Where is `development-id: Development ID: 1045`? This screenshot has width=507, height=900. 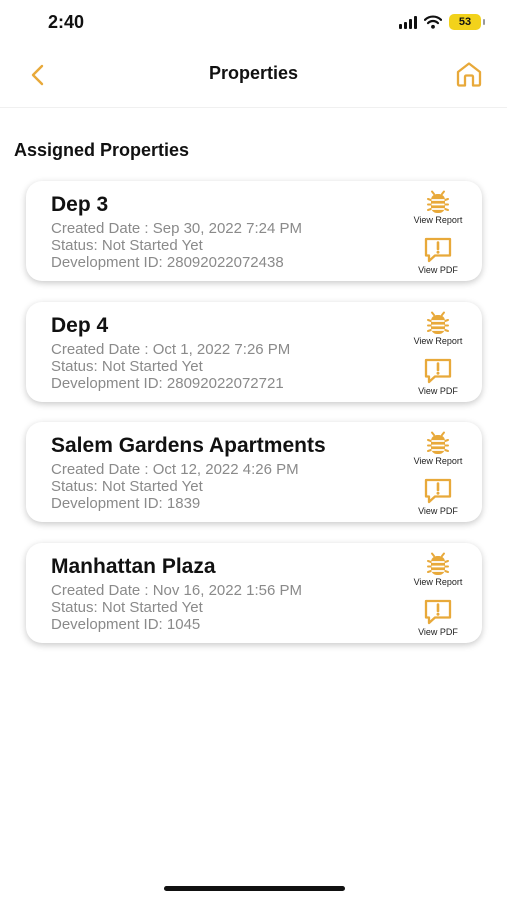 development-id: Development ID: 1045 is located at coordinates (126, 624).